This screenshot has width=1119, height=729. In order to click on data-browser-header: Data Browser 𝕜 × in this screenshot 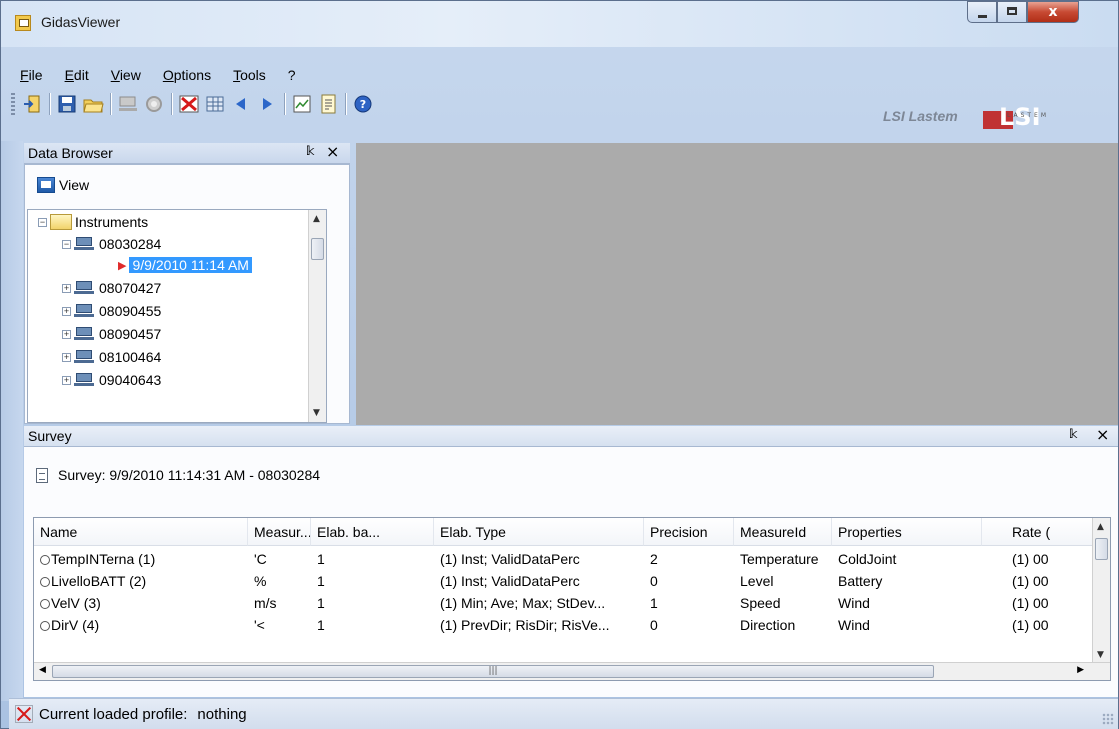, I will do `click(187, 153)`.